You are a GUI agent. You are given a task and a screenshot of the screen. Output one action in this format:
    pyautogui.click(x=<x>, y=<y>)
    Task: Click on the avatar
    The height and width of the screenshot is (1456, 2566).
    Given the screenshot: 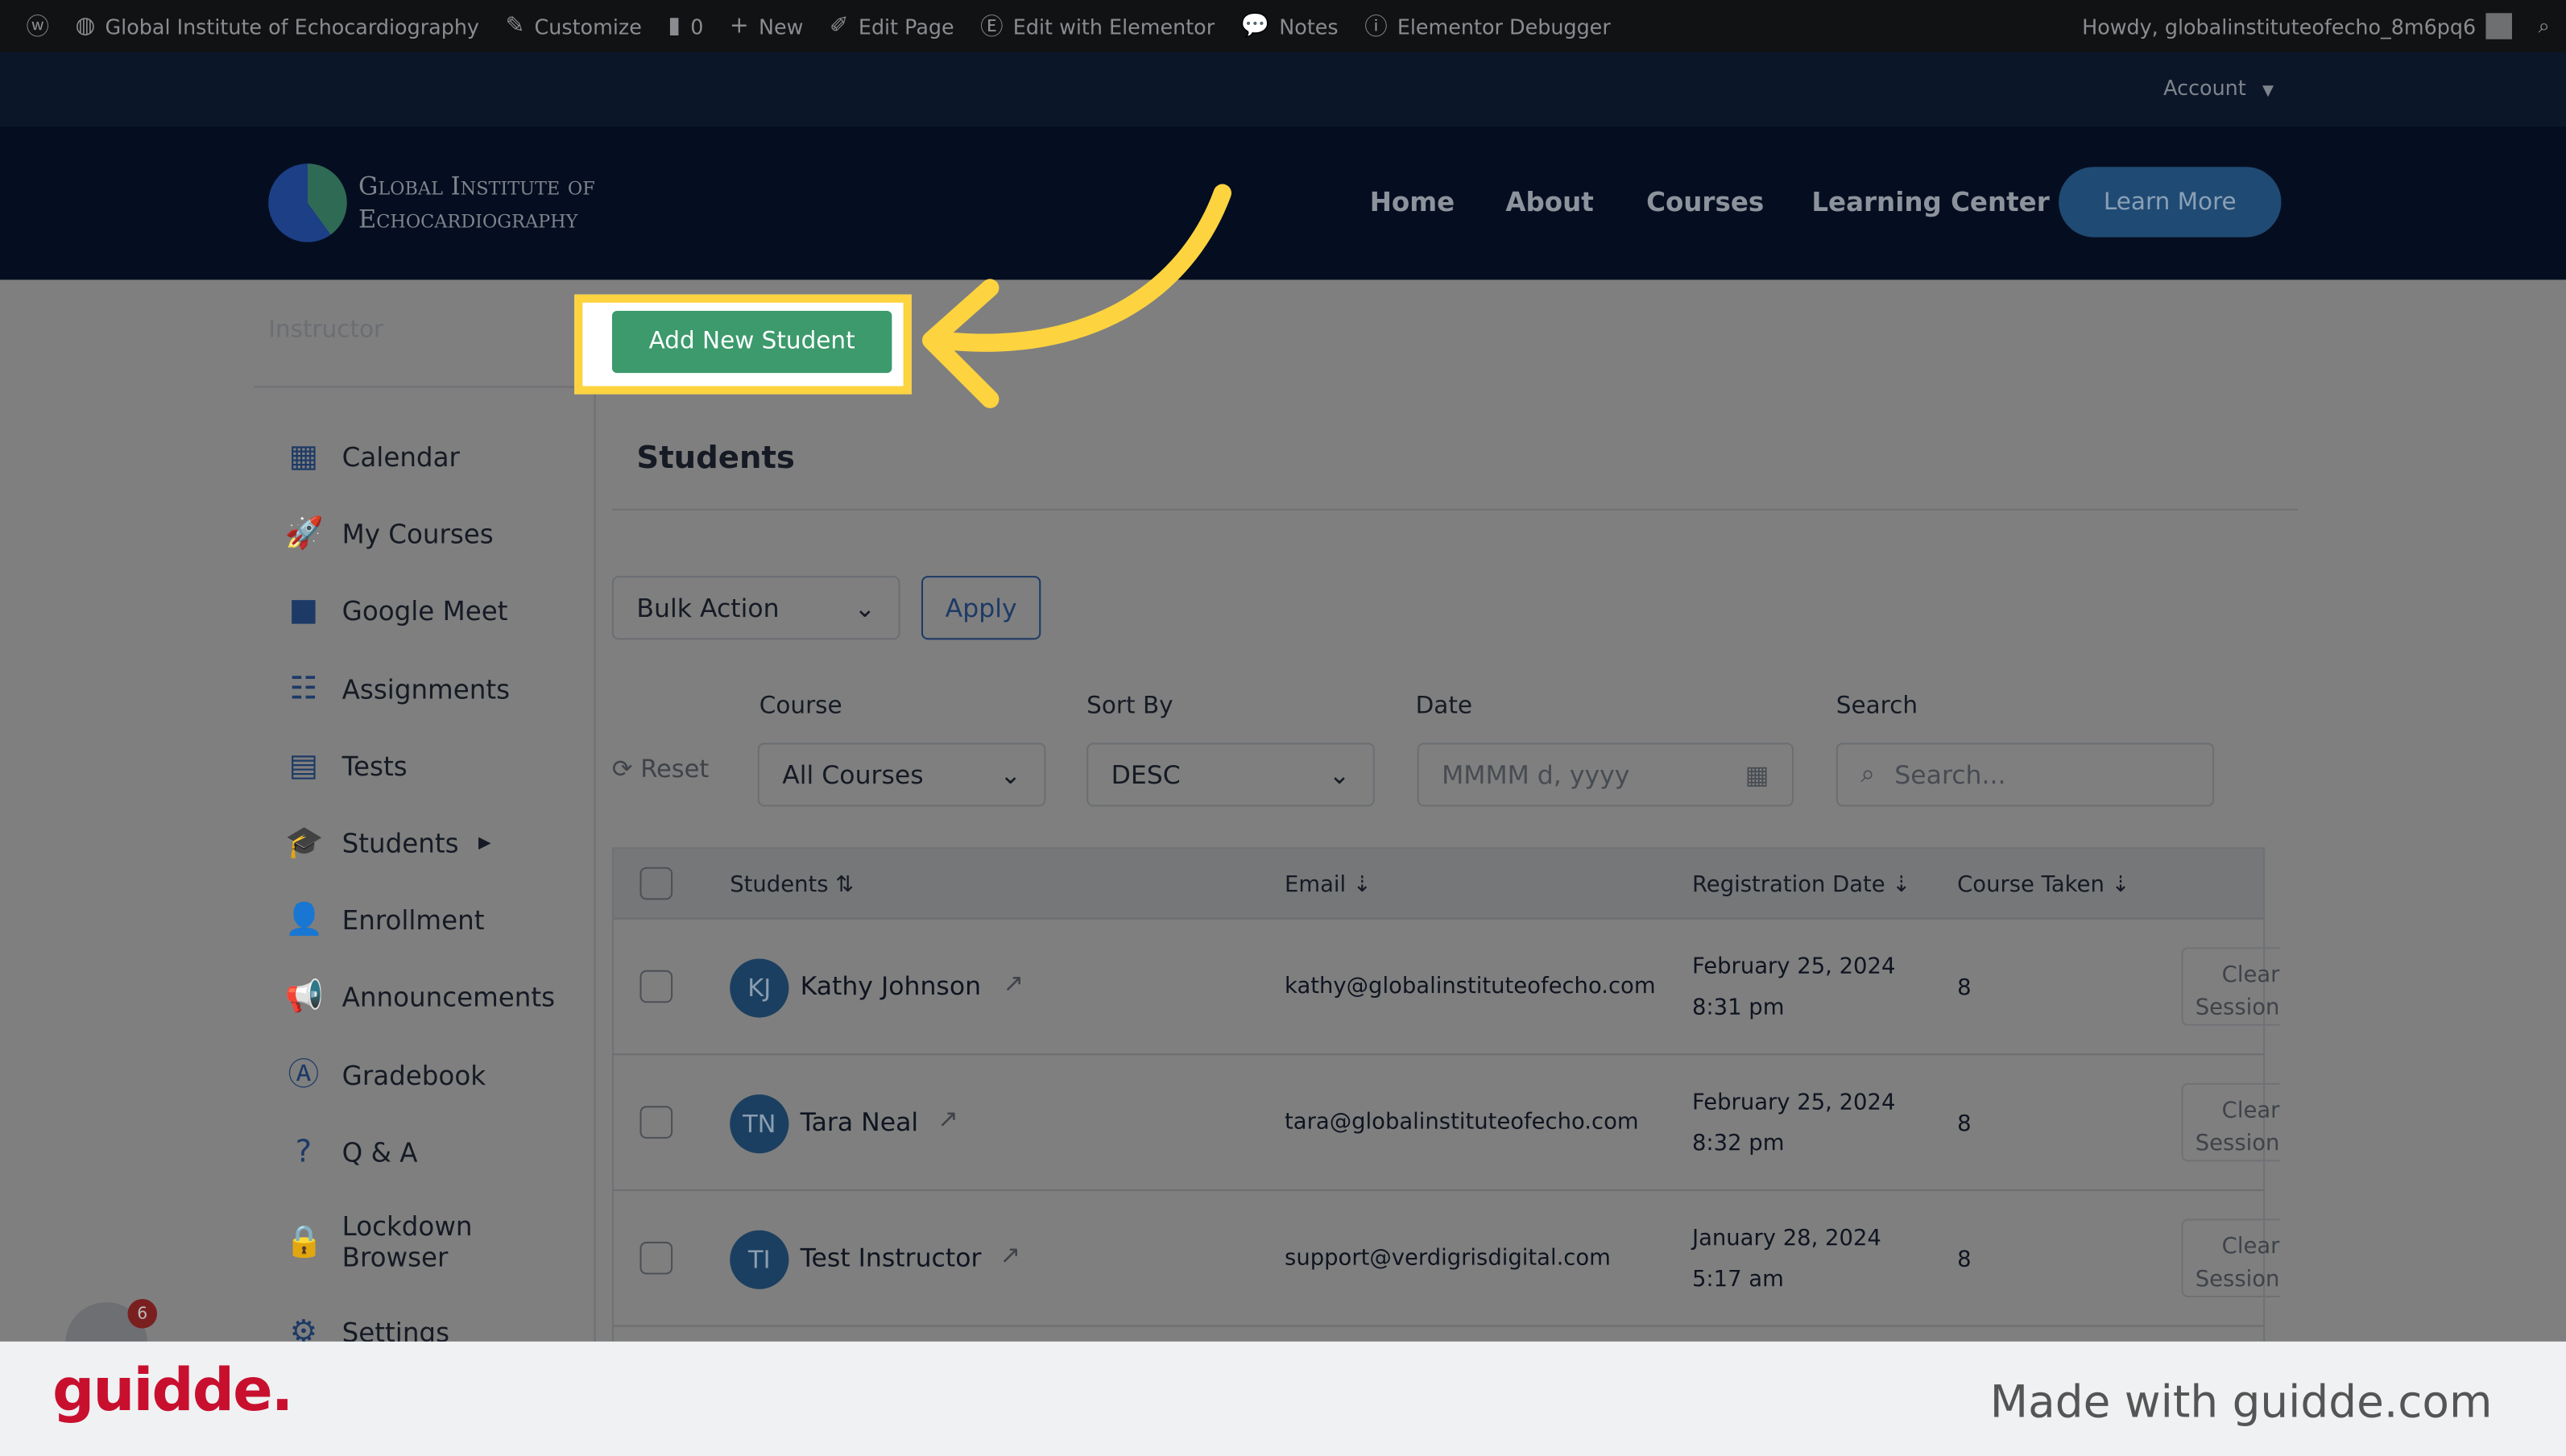 What is the action you would take?
    pyautogui.click(x=2498, y=26)
    